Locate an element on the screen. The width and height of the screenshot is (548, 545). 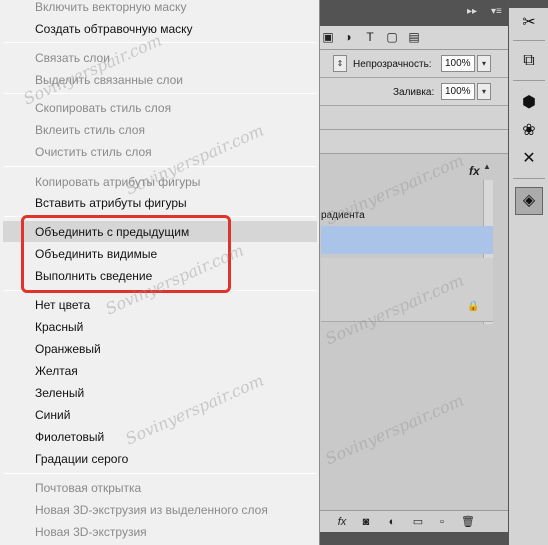
menu-item-3d-extrusion-from-layer: Новая 3D-экструзия из выделенного слоя is located at coordinates (151, 510).